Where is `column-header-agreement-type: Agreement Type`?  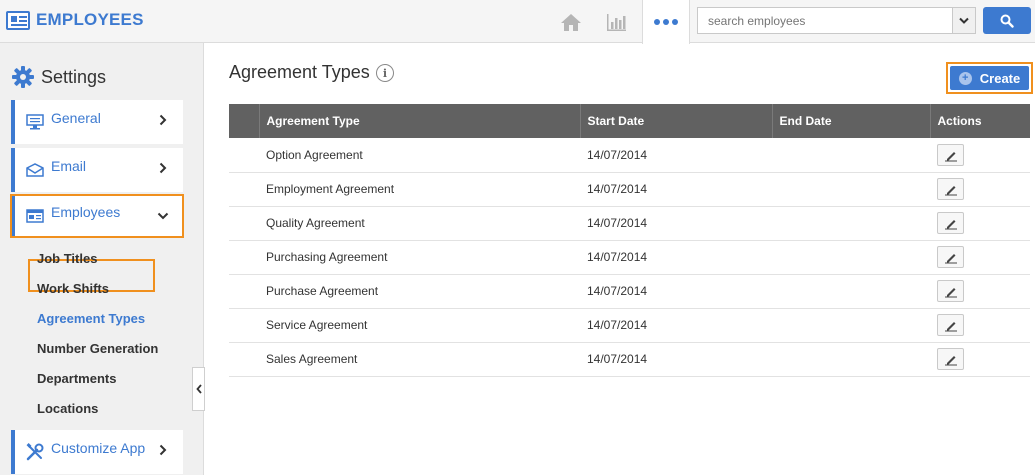 column-header-agreement-type: Agreement Type is located at coordinates (420, 121).